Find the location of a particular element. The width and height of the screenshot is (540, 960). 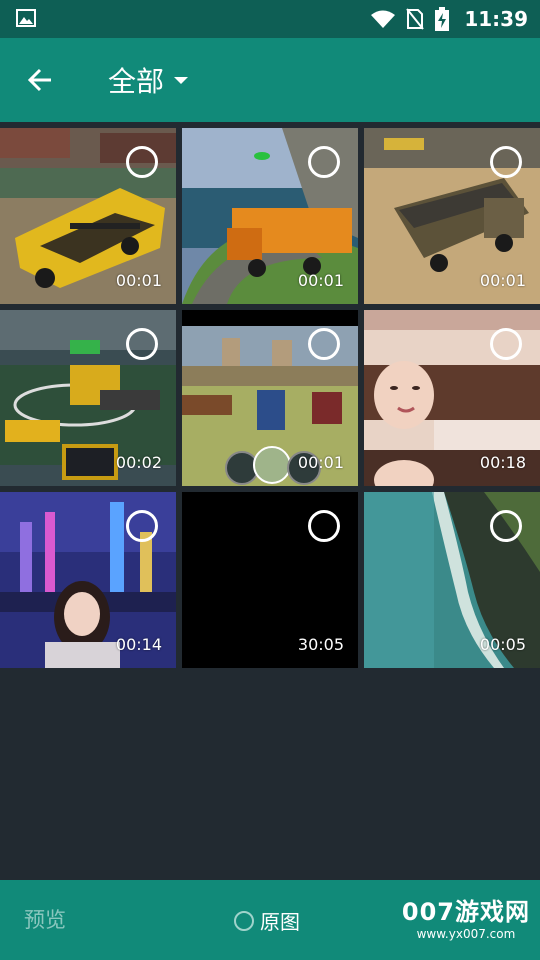

gallery-icon is located at coordinates (26, 18).